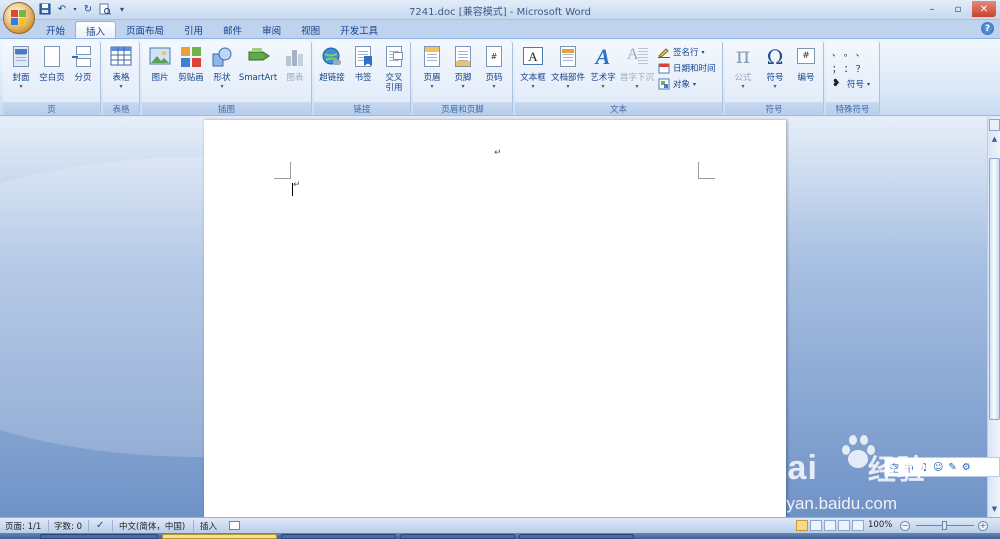 This screenshot has width=1000, height=539. Describe the element at coordinates (677, 84) in the screenshot. I see `object-button: 对象 ▾` at that location.